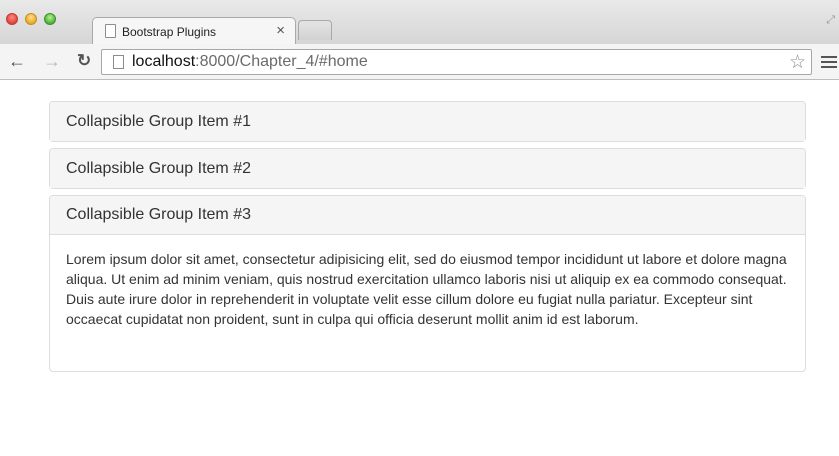  I want to click on accordion-panel: Collapsible Group Item #1, so click(427, 121).